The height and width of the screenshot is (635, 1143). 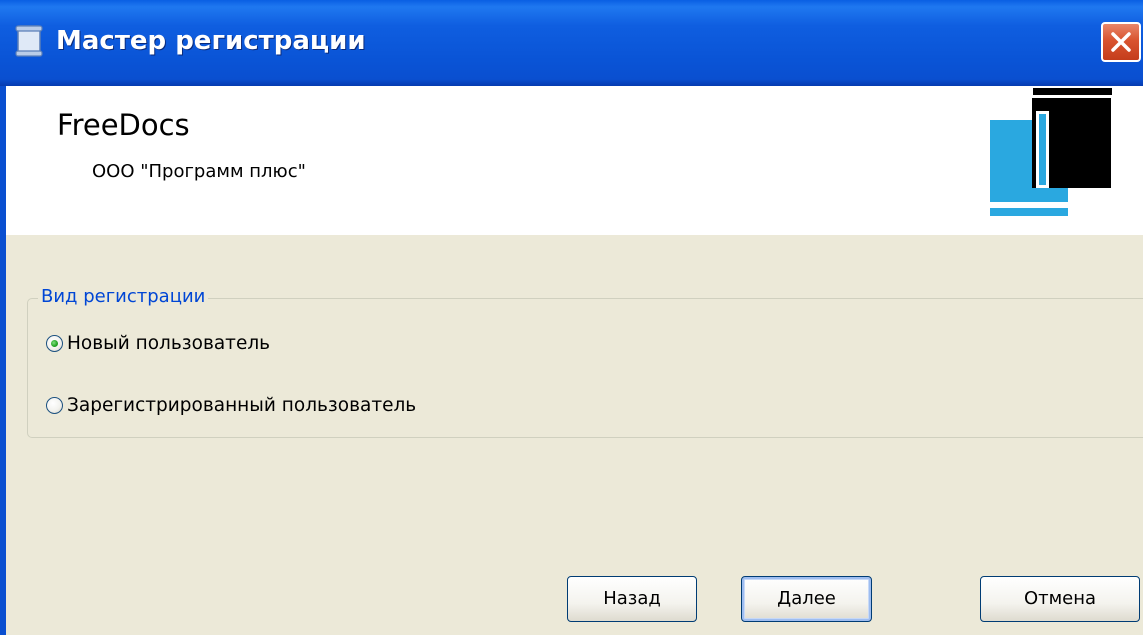 I want to click on radio-registered-user: Зарегистрированный пользователь, so click(x=231, y=405).